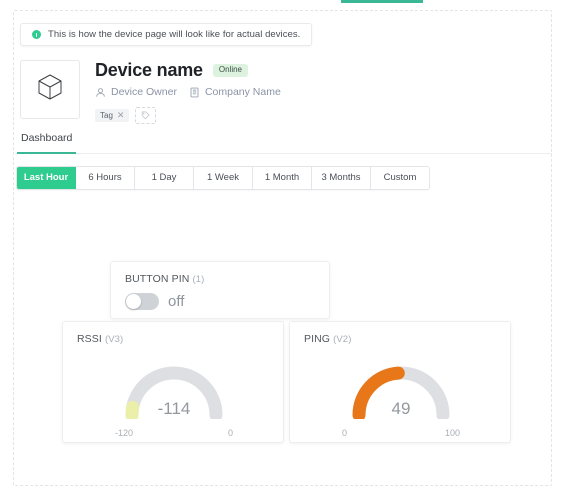  What do you see at coordinates (105, 178) in the screenshot?
I see `time-range-6-hours: 6 Hours` at bounding box center [105, 178].